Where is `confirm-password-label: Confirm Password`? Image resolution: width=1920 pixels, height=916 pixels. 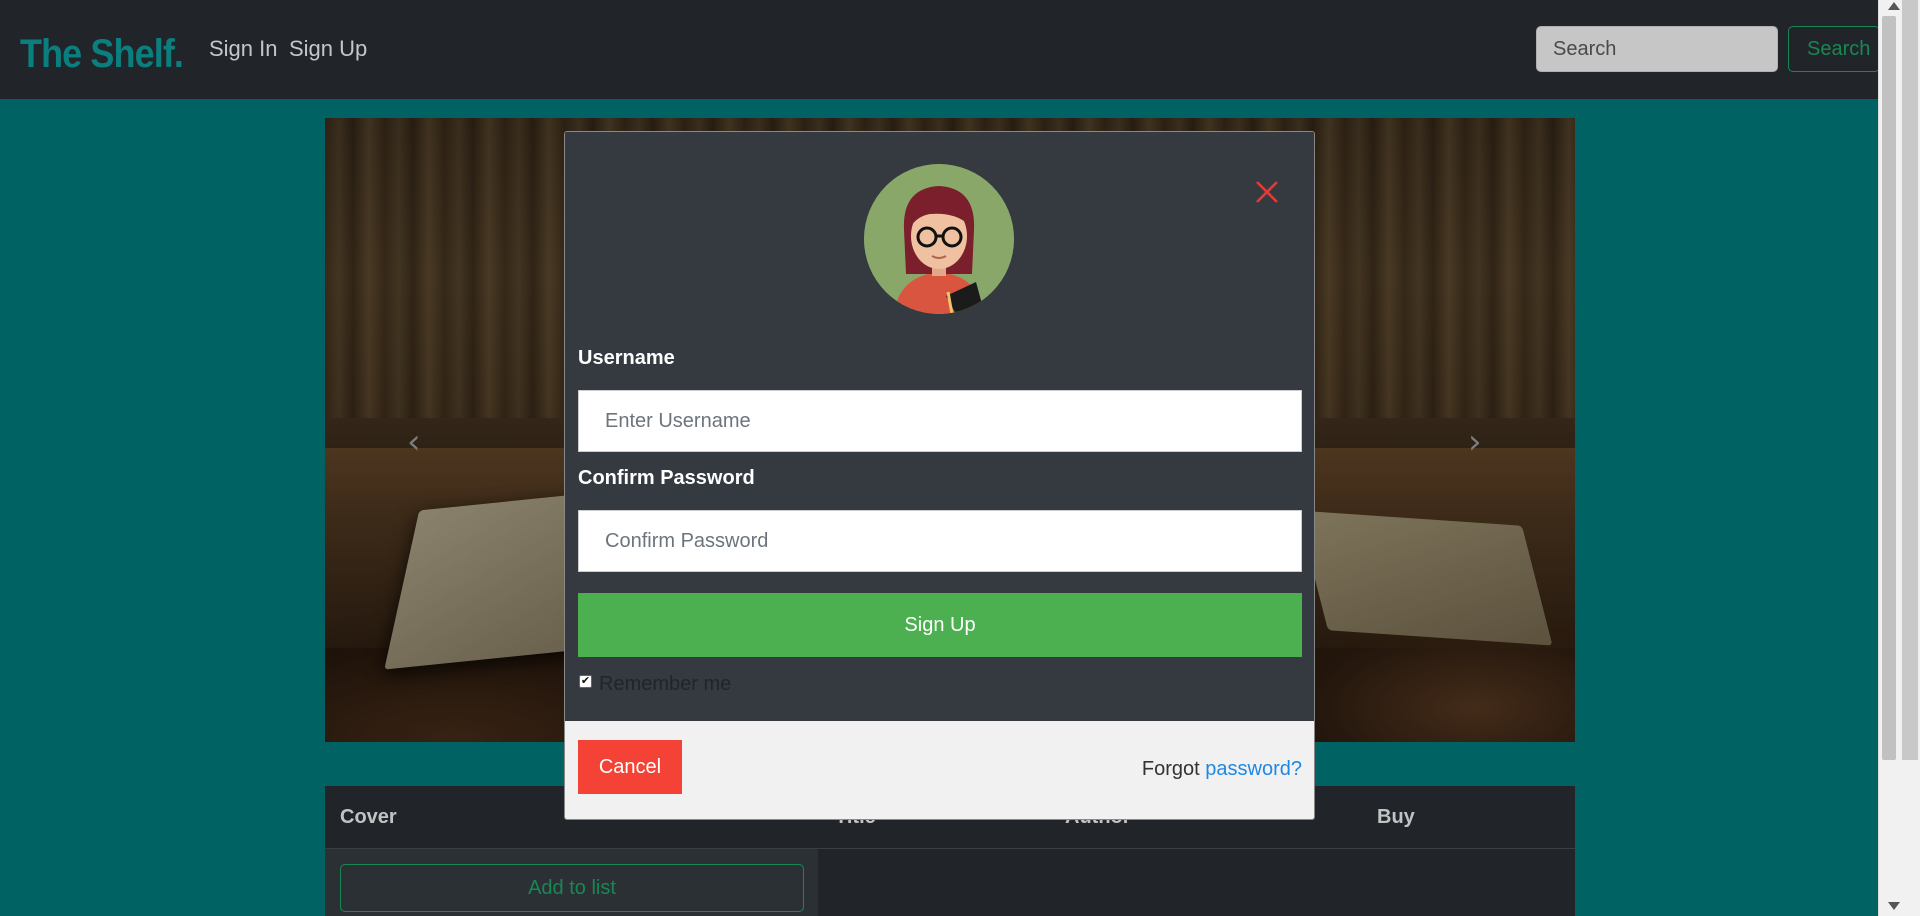
confirm-password-label: Confirm Password is located at coordinates (666, 478).